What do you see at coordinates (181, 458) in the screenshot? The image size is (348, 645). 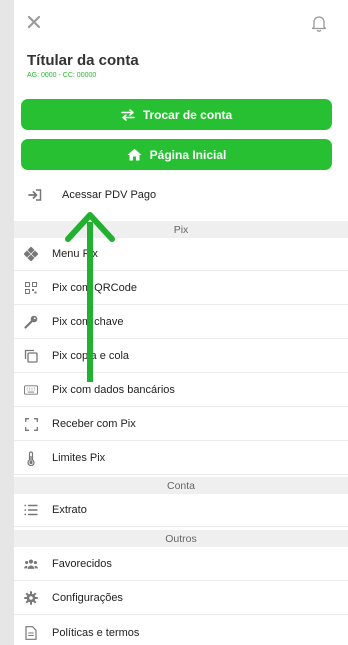 I see `menu-item-pix-limits: Limites Pix` at bounding box center [181, 458].